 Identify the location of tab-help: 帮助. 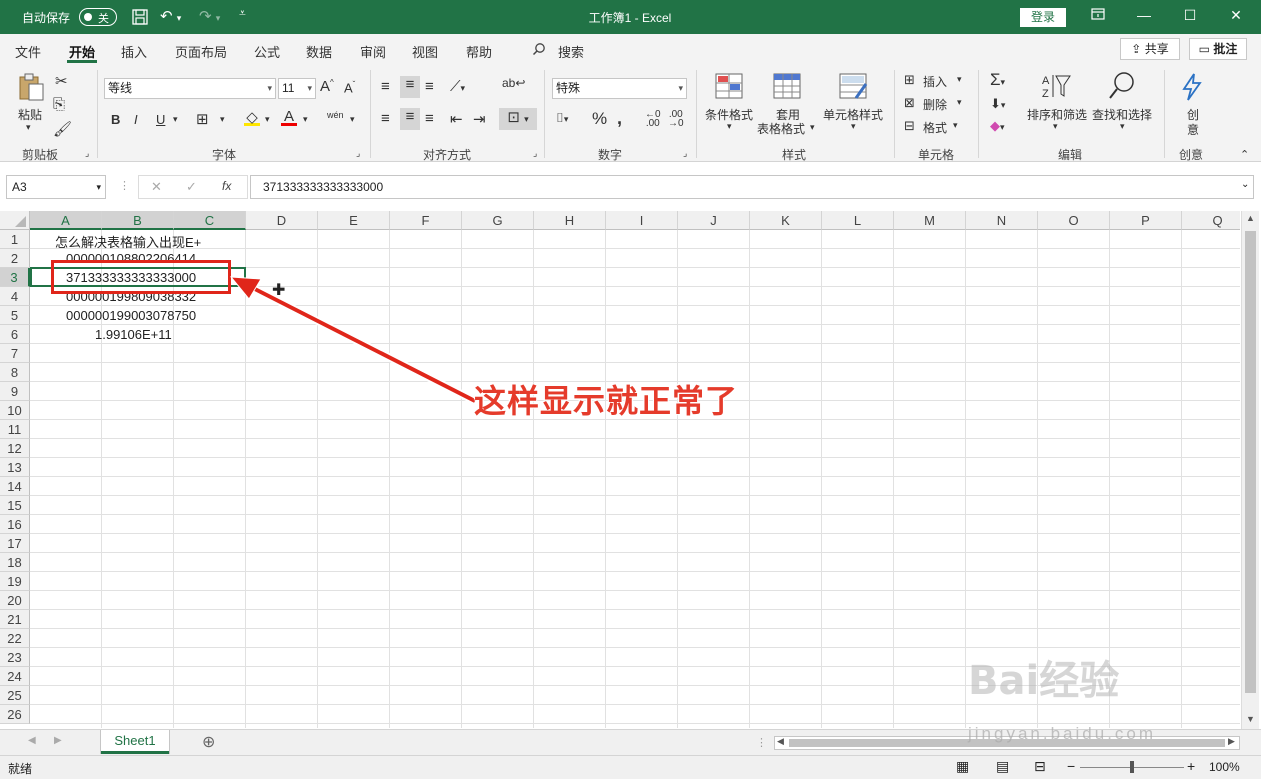
(479, 51).